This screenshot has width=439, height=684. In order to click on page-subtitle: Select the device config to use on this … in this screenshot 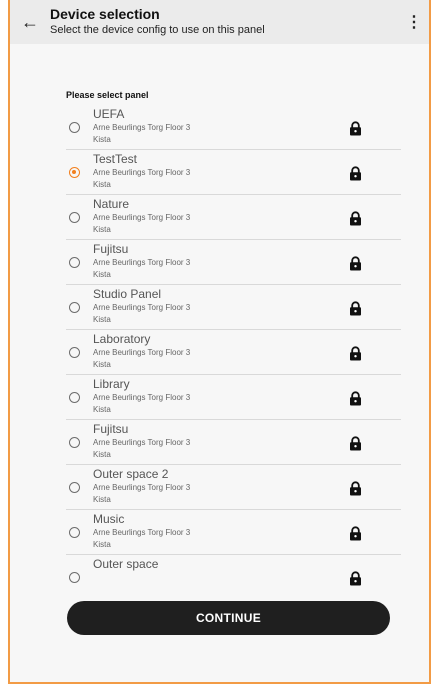, I will do `click(157, 30)`.